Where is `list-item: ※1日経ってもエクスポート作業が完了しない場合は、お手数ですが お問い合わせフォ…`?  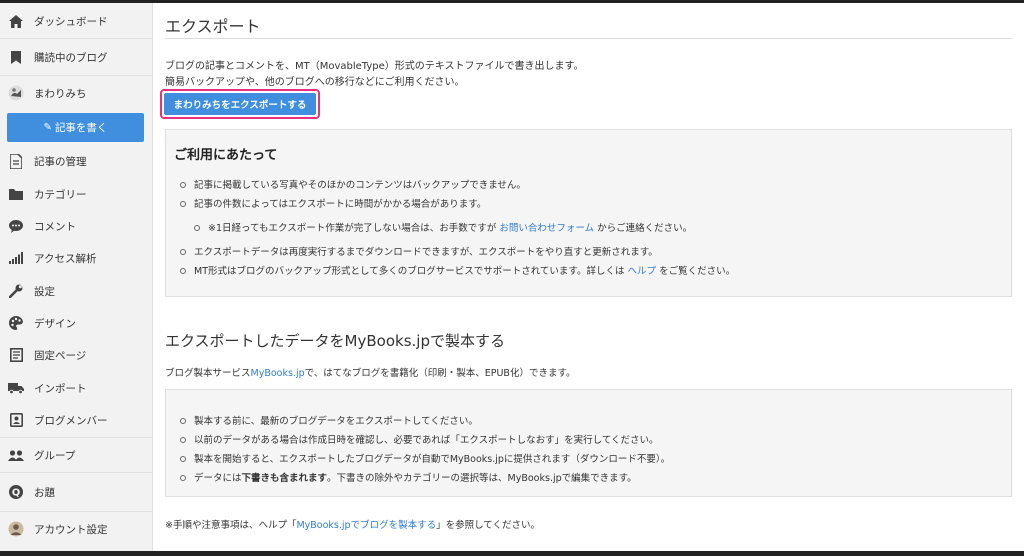 list-item: ※1日経ってもエクスポート作業が完了しない場合は、お手数ですが お問い合わせフォ… is located at coordinates (443, 227).